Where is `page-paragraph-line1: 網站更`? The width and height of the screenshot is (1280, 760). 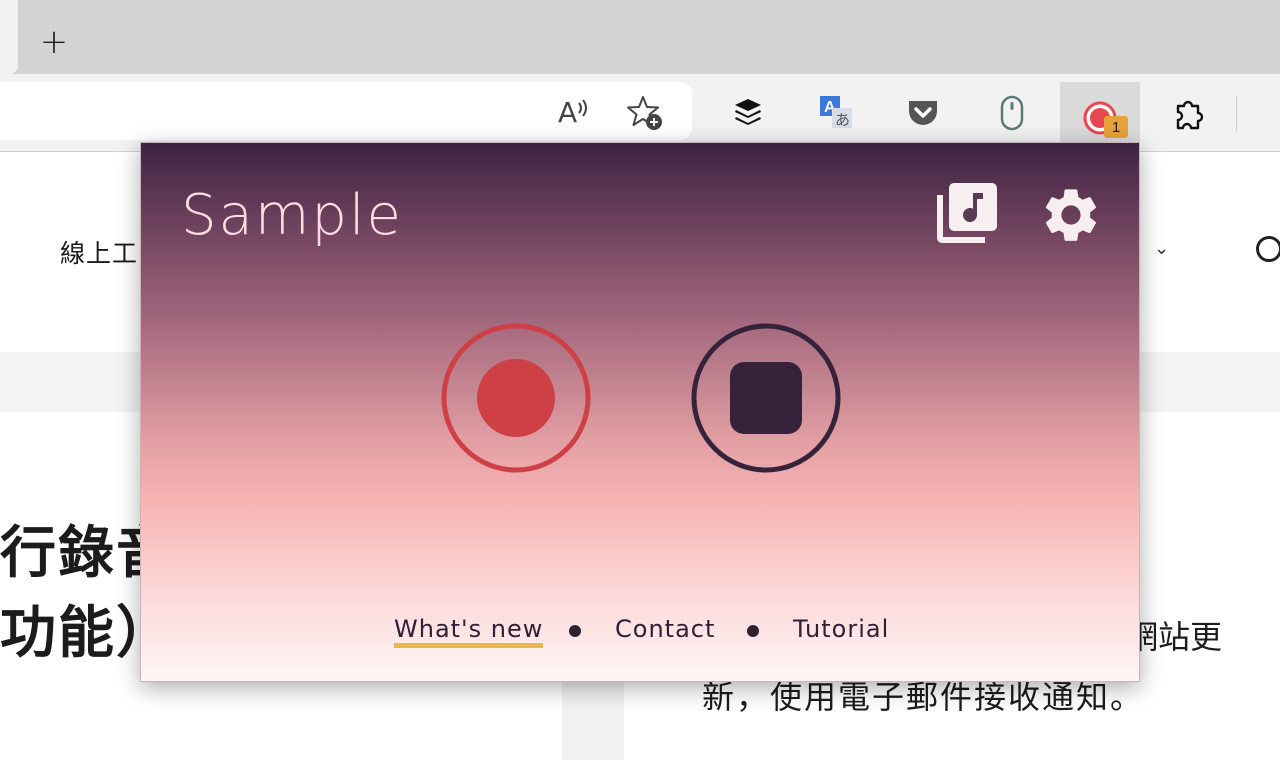
page-paragraph-line1: 網站更 is located at coordinates (1174, 637).